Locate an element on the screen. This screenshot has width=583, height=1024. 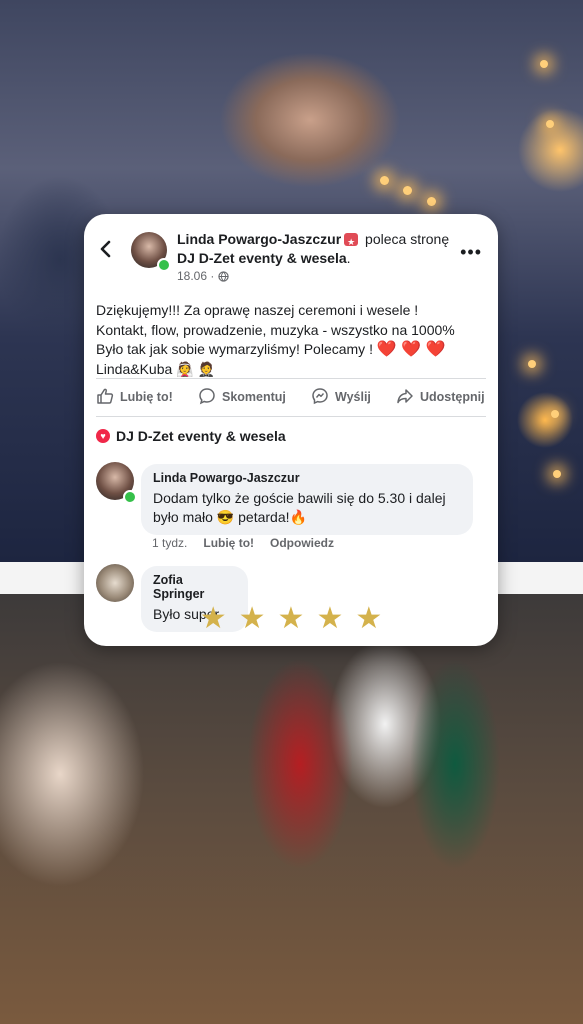
post-meta: 18.06 · is located at coordinates (203, 277).